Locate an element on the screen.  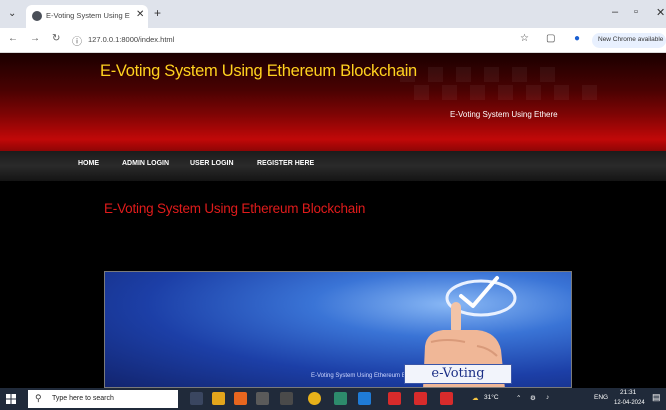
minimize-icon: – is located at coordinates (615, 12).